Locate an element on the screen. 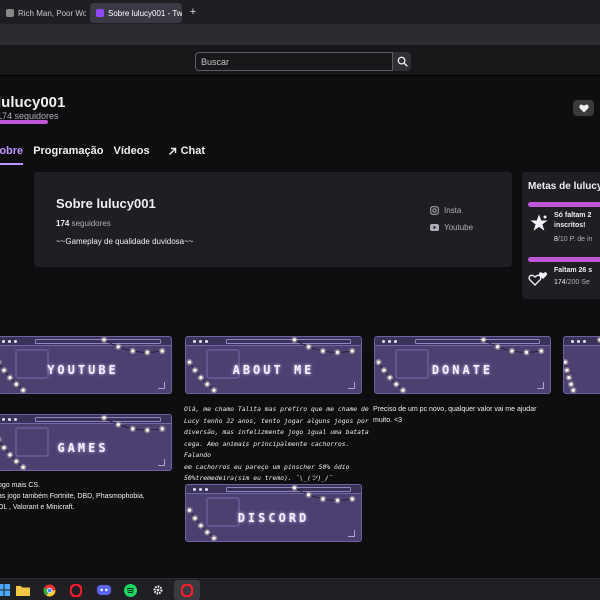 This screenshot has width=600, height=600. search-button is located at coordinates (402, 61).